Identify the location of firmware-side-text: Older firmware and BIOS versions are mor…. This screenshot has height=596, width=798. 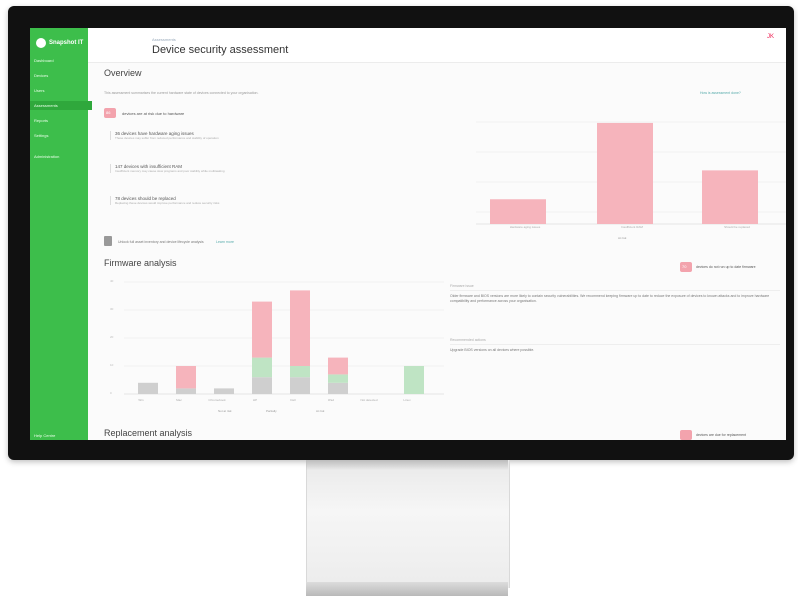
(610, 298).